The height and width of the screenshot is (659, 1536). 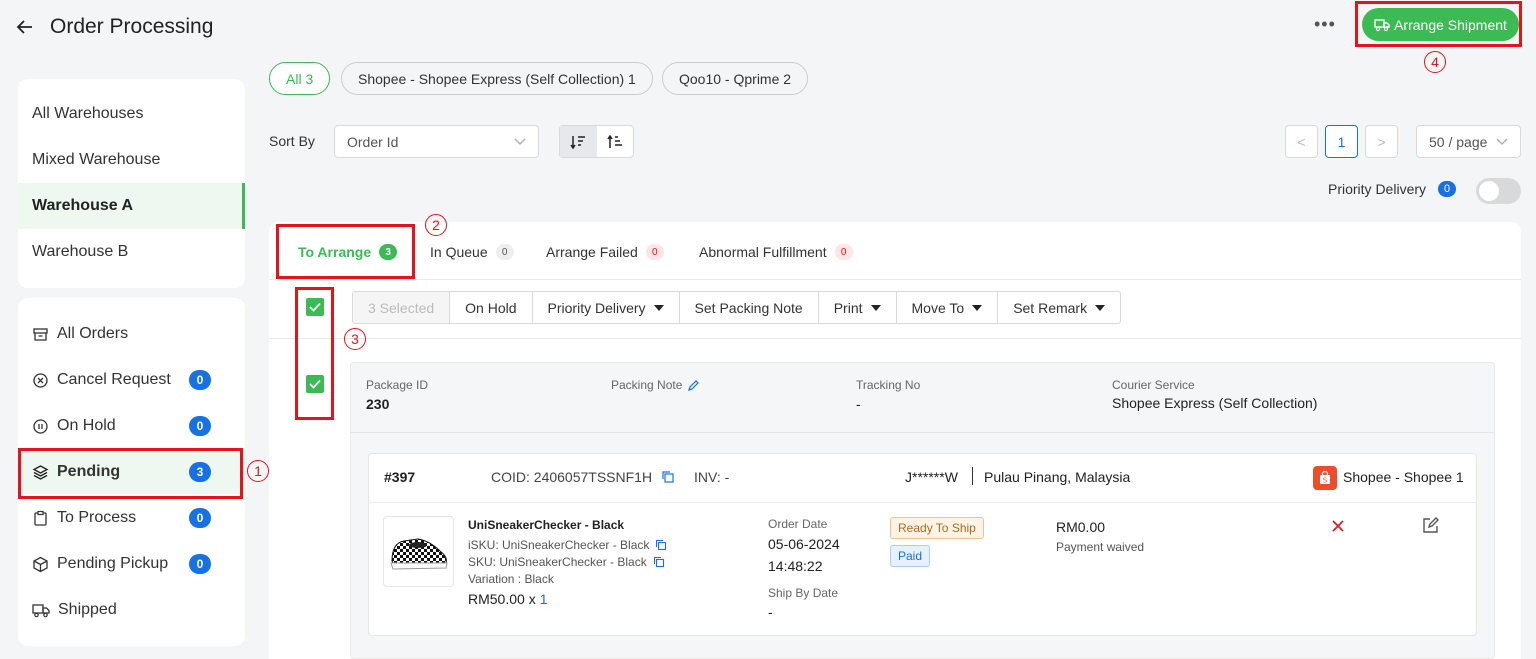 What do you see at coordinates (397, 385) in the screenshot?
I see `package-id-label: Package ID` at bounding box center [397, 385].